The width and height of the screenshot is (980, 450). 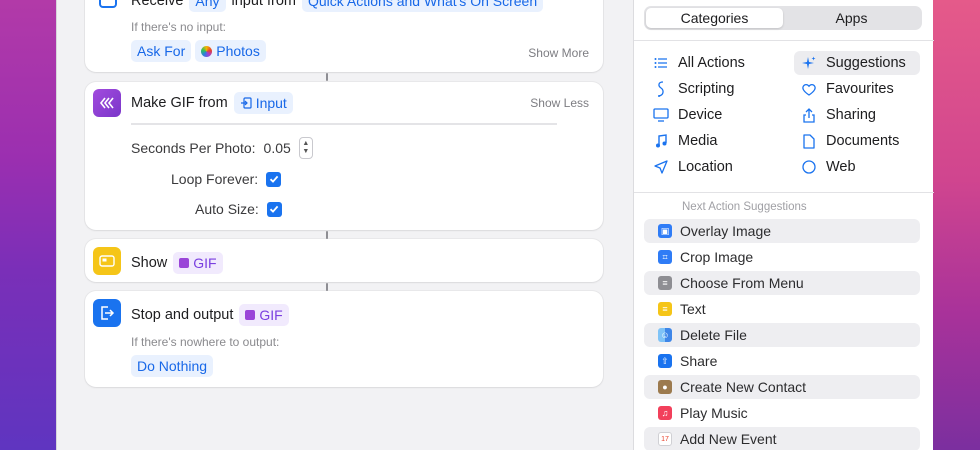 I want to click on show-less-toggle: Show Less, so click(x=559, y=103).